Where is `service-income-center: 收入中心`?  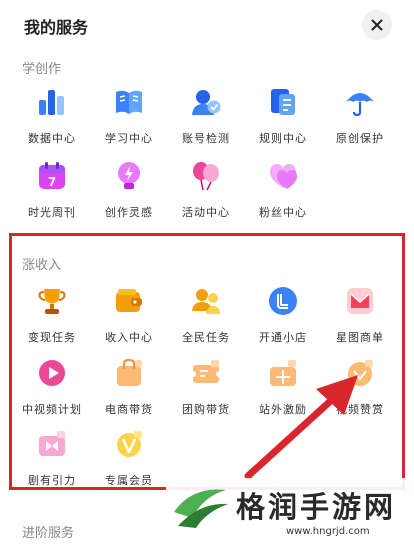 service-income-center: 收入中心 is located at coordinates (129, 314).